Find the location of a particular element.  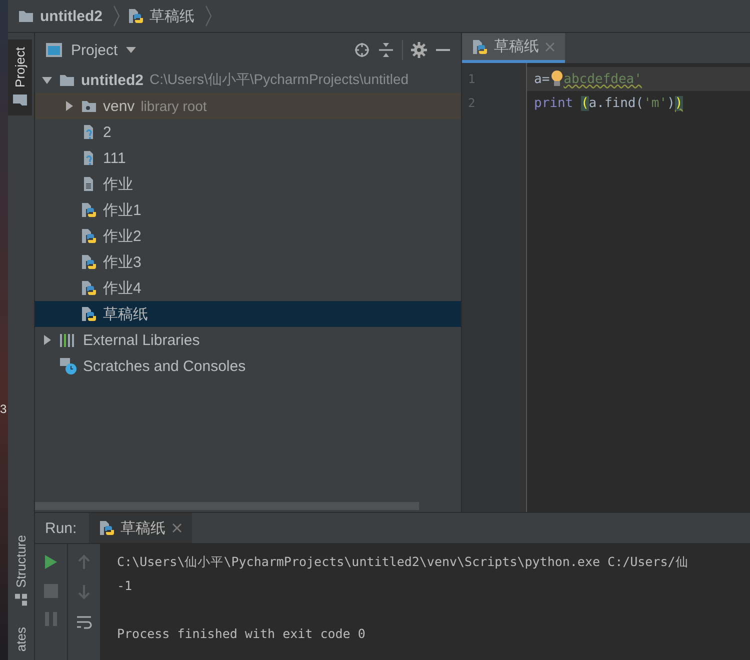

tree-item-label: Scratches and Consoles is located at coordinates (164, 366).